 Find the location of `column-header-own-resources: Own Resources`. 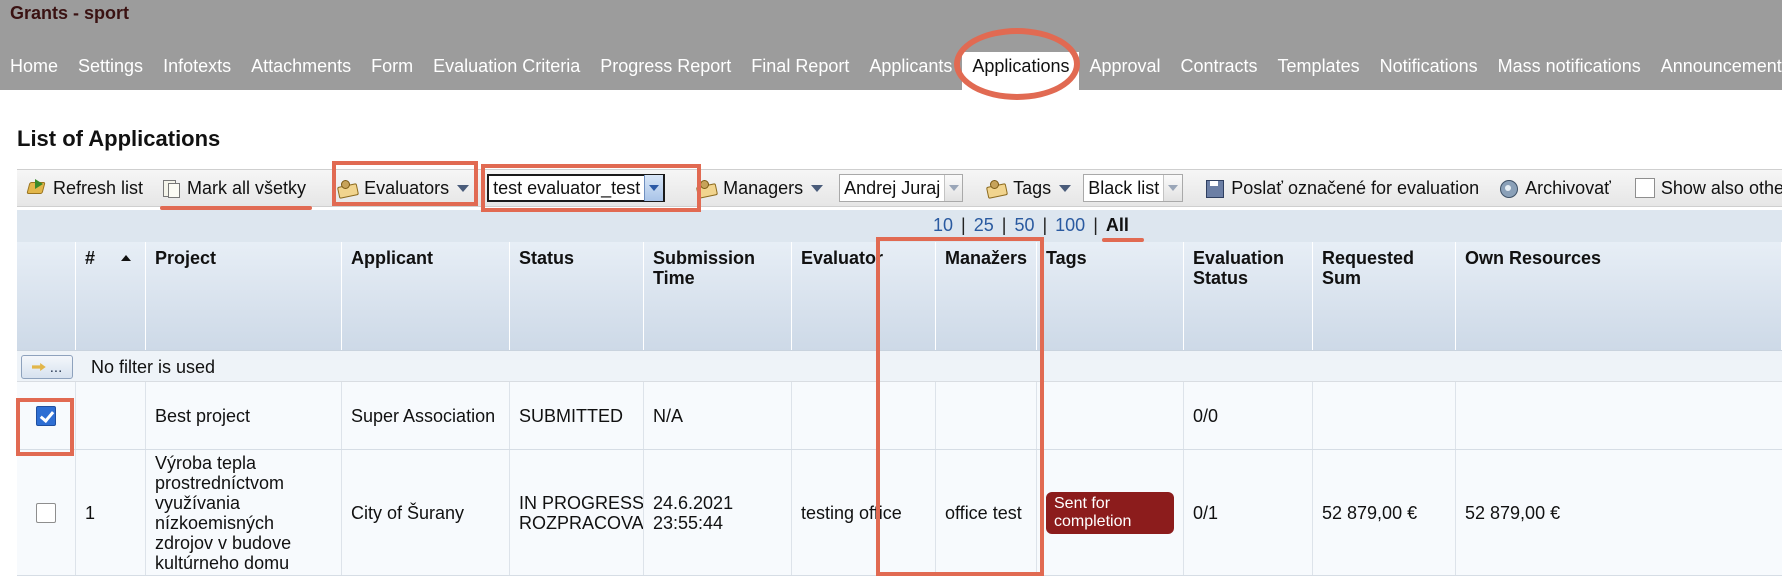

column-header-own-resources: Own Resources is located at coordinates (1619, 296).